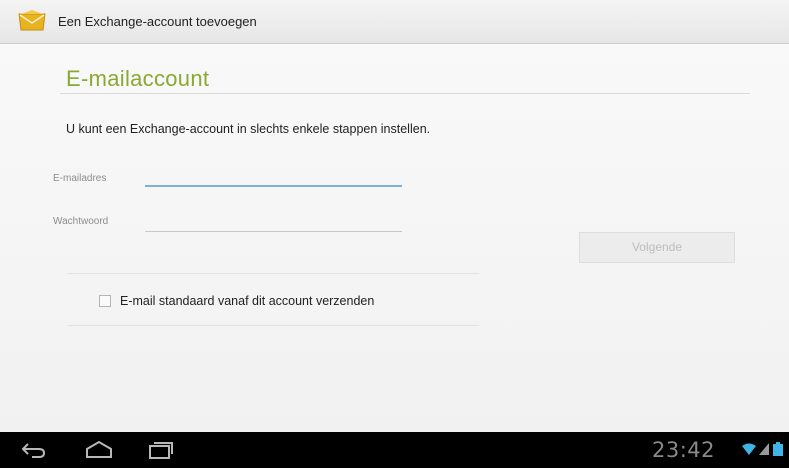 This screenshot has width=789, height=468. I want to click on password-field, so click(273, 222).